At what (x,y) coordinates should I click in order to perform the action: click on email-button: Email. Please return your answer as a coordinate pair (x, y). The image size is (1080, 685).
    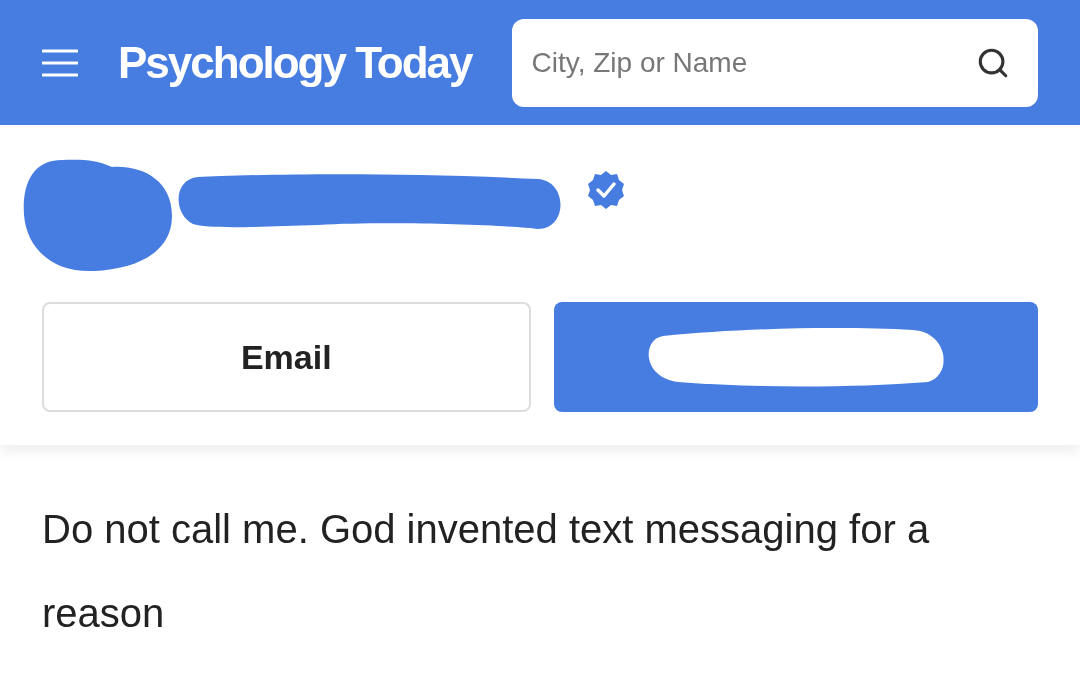
    Looking at the image, I should click on (286, 357).